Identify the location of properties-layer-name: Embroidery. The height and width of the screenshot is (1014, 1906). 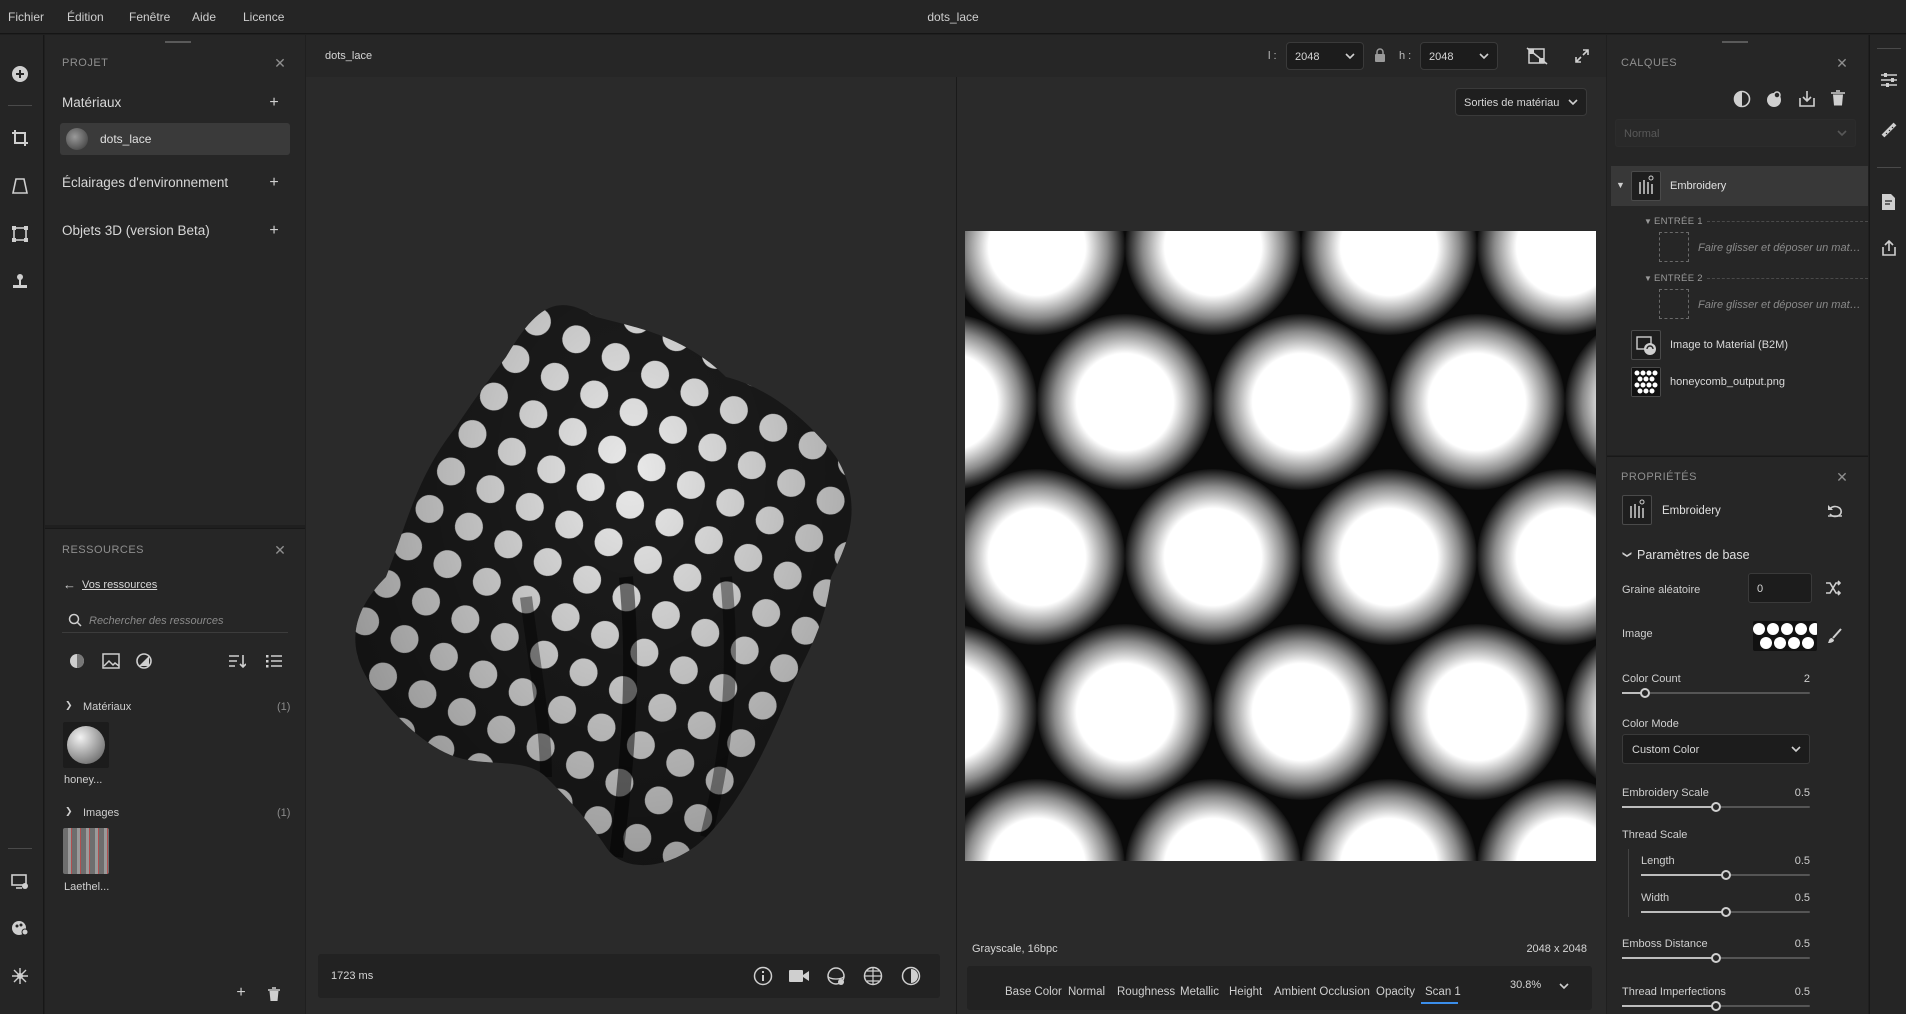
(1691, 511).